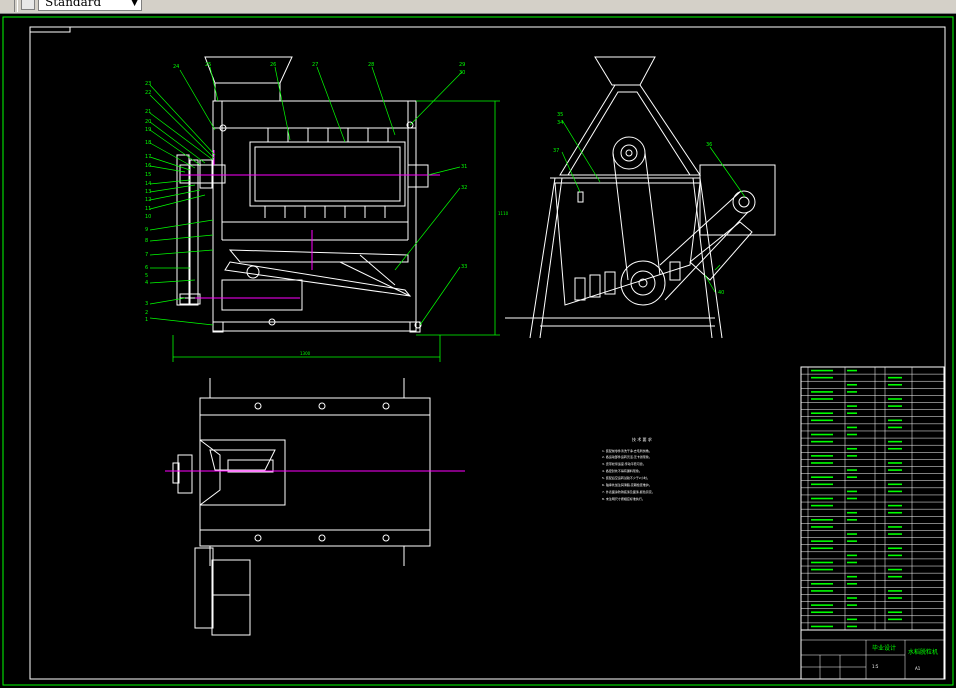 This screenshot has width=956, height=688. What do you see at coordinates (146, 313) in the screenshot?
I see `callout-2: 2` at bounding box center [146, 313].